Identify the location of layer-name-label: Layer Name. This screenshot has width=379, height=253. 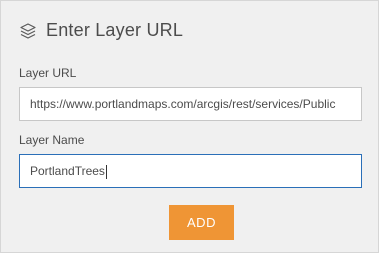
(52, 140).